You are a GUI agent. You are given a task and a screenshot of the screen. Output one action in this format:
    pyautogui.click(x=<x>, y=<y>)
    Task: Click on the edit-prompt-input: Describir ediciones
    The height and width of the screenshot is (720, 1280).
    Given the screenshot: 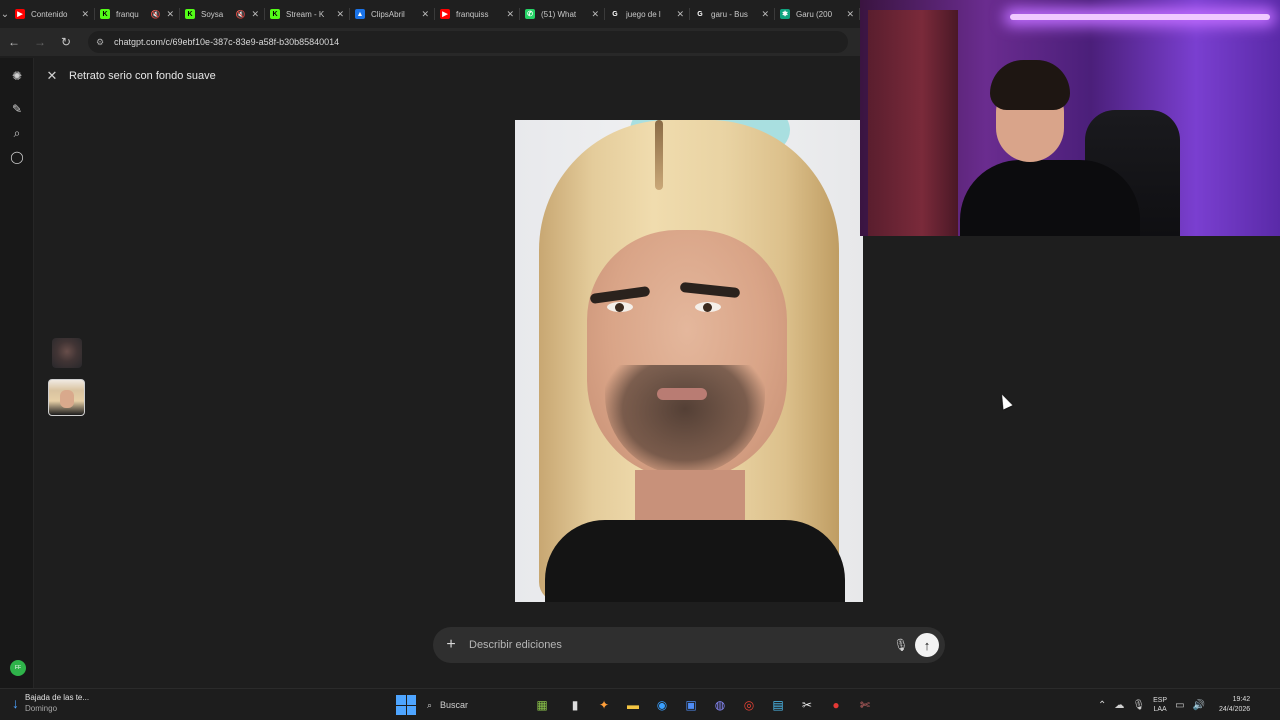 What is the action you would take?
    pyautogui.click(x=679, y=645)
    